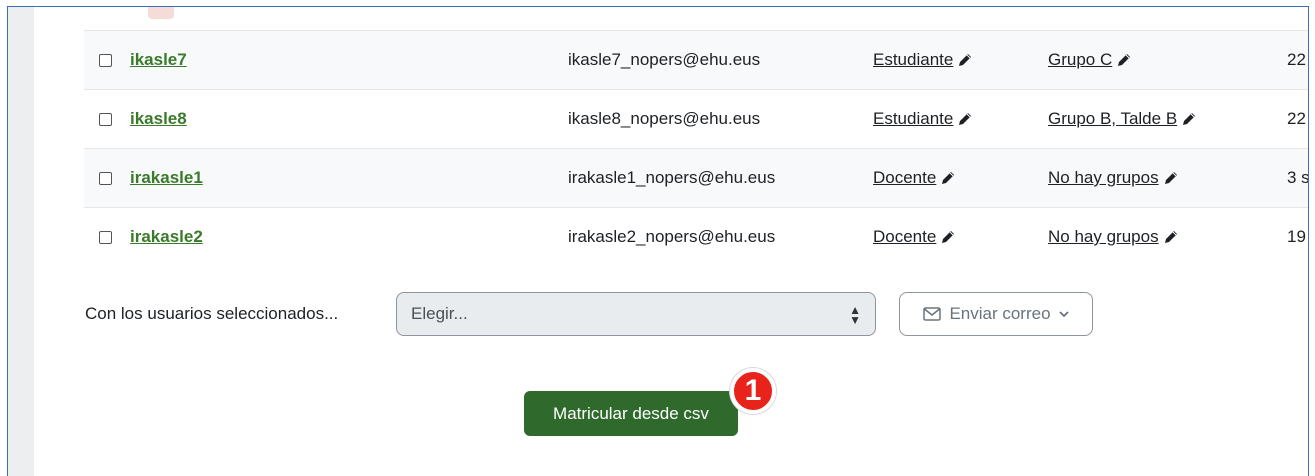  What do you see at coordinates (1298, 177) in the screenshot?
I see `last-access: 3 s` at bounding box center [1298, 177].